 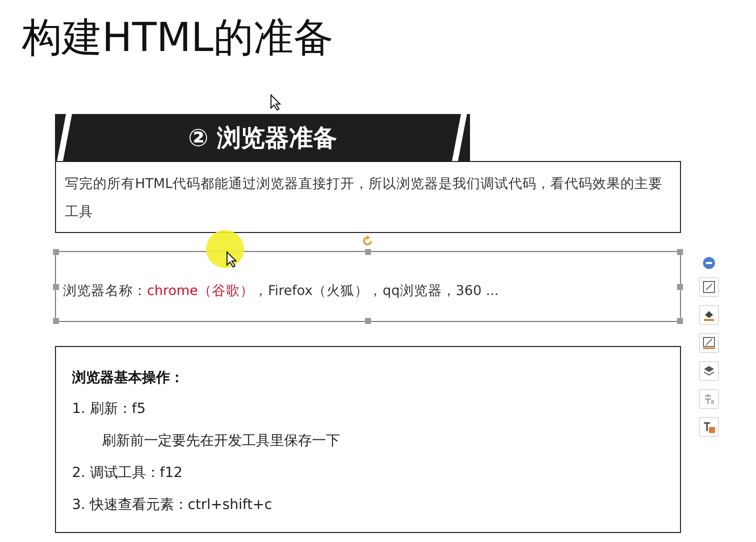 I want to click on note-text: 刷新前一定要先在开发工具里保存一下, so click(x=221, y=441).